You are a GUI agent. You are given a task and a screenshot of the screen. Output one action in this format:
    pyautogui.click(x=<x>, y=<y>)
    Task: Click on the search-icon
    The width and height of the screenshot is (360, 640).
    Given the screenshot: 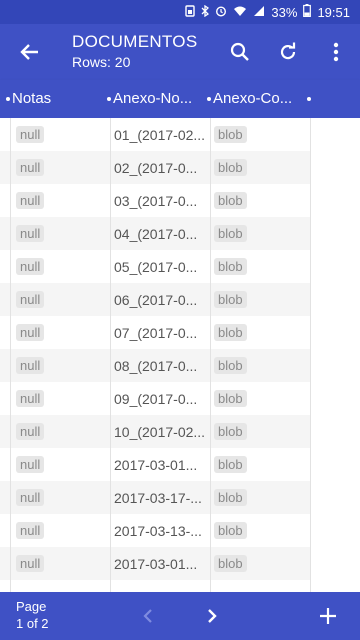 What is the action you would take?
    pyautogui.click(x=239, y=51)
    